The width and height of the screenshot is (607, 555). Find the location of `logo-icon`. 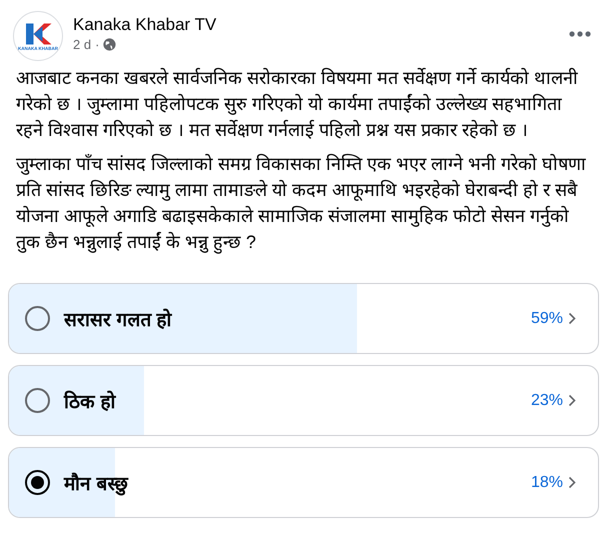

logo-icon is located at coordinates (38, 34).